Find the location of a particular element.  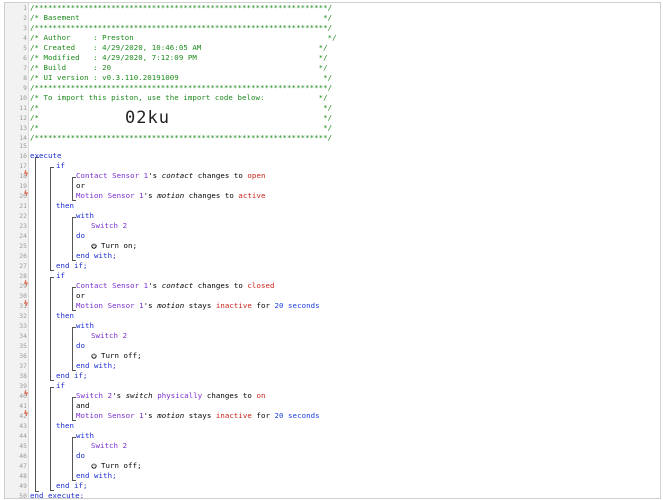

line-number: 25 is located at coordinates (23, 246).